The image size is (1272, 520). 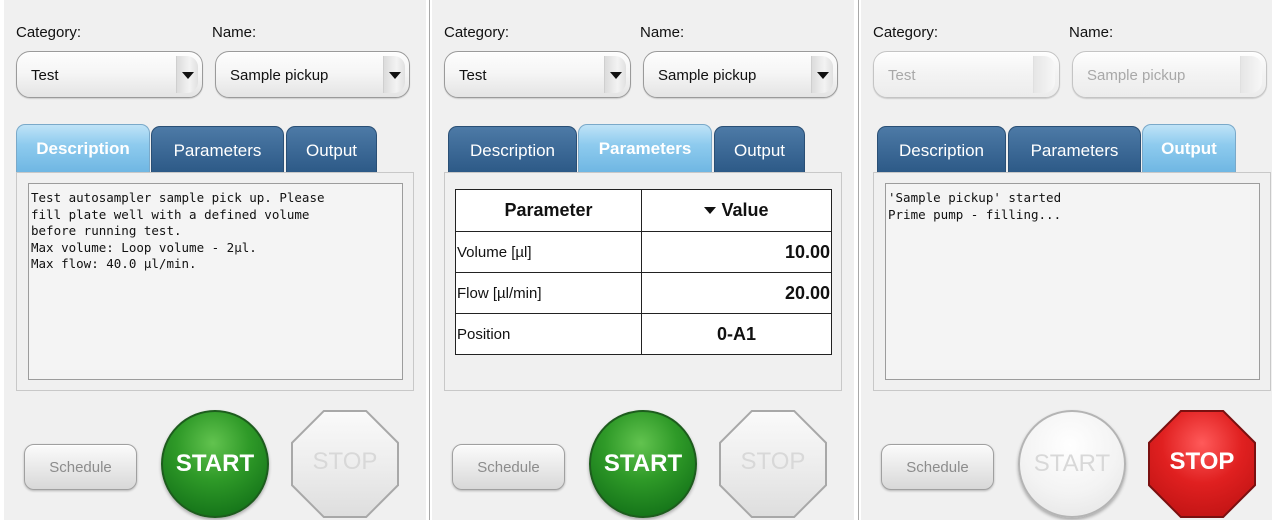 What do you see at coordinates (548, 252) in the screenshot?
I see `param-name: Volume [µl]` at bounding box center [548, 252].